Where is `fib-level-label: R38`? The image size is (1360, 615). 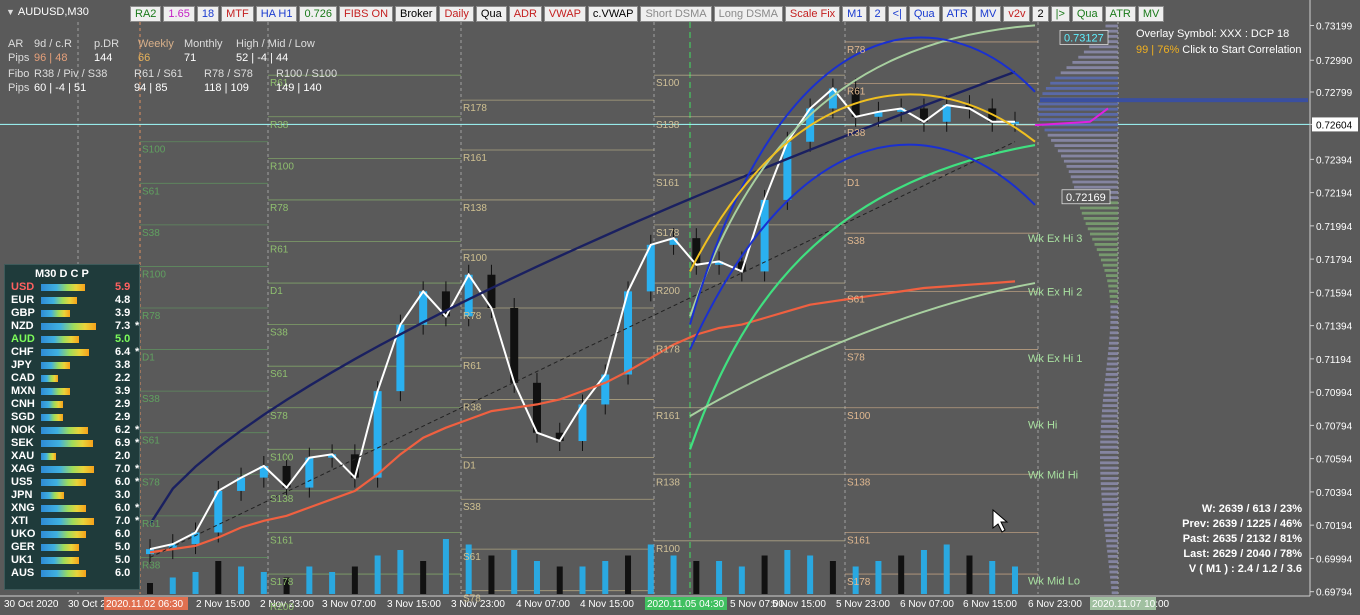
fib-level-label: R38 is located at coordinates (856, 133).